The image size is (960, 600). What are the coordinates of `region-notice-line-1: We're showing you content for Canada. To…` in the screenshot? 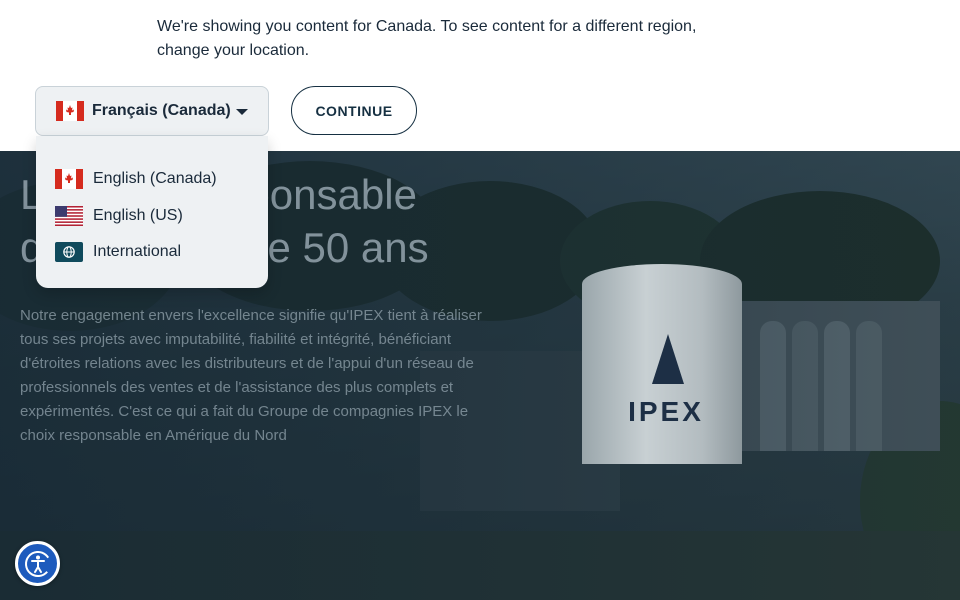 It's located at (427, 26).